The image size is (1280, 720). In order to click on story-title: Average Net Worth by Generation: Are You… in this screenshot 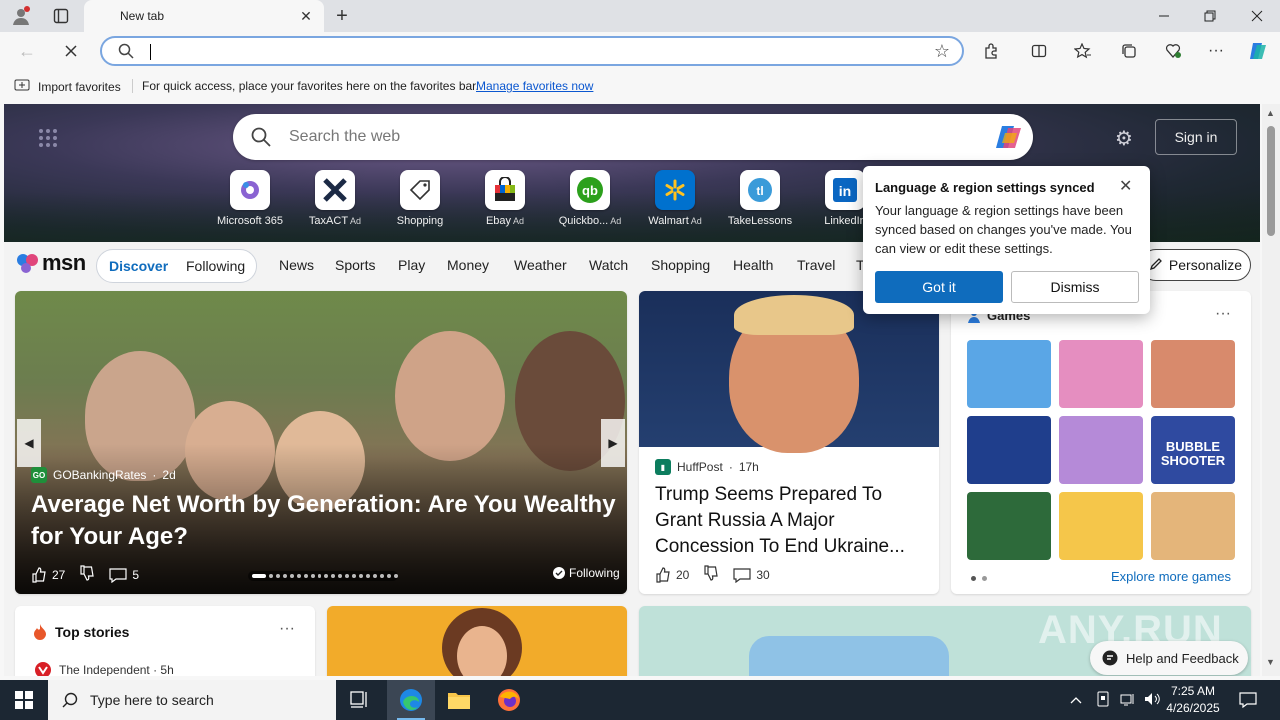, I will do `click(326, 521)`.